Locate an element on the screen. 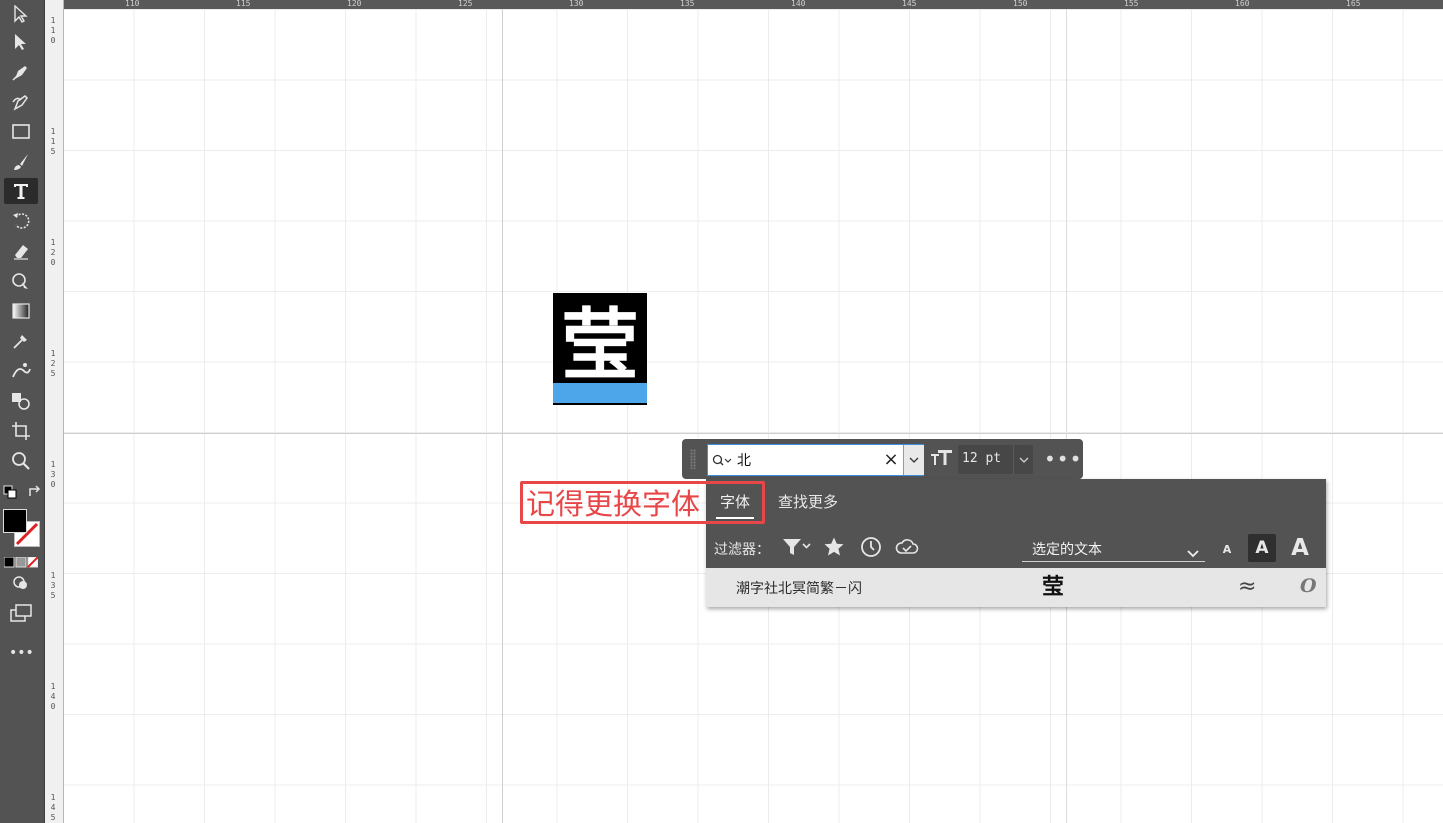 This screenshot has width=1443, height=823. rotate-tool-icon is located at coordinates (21, 221).